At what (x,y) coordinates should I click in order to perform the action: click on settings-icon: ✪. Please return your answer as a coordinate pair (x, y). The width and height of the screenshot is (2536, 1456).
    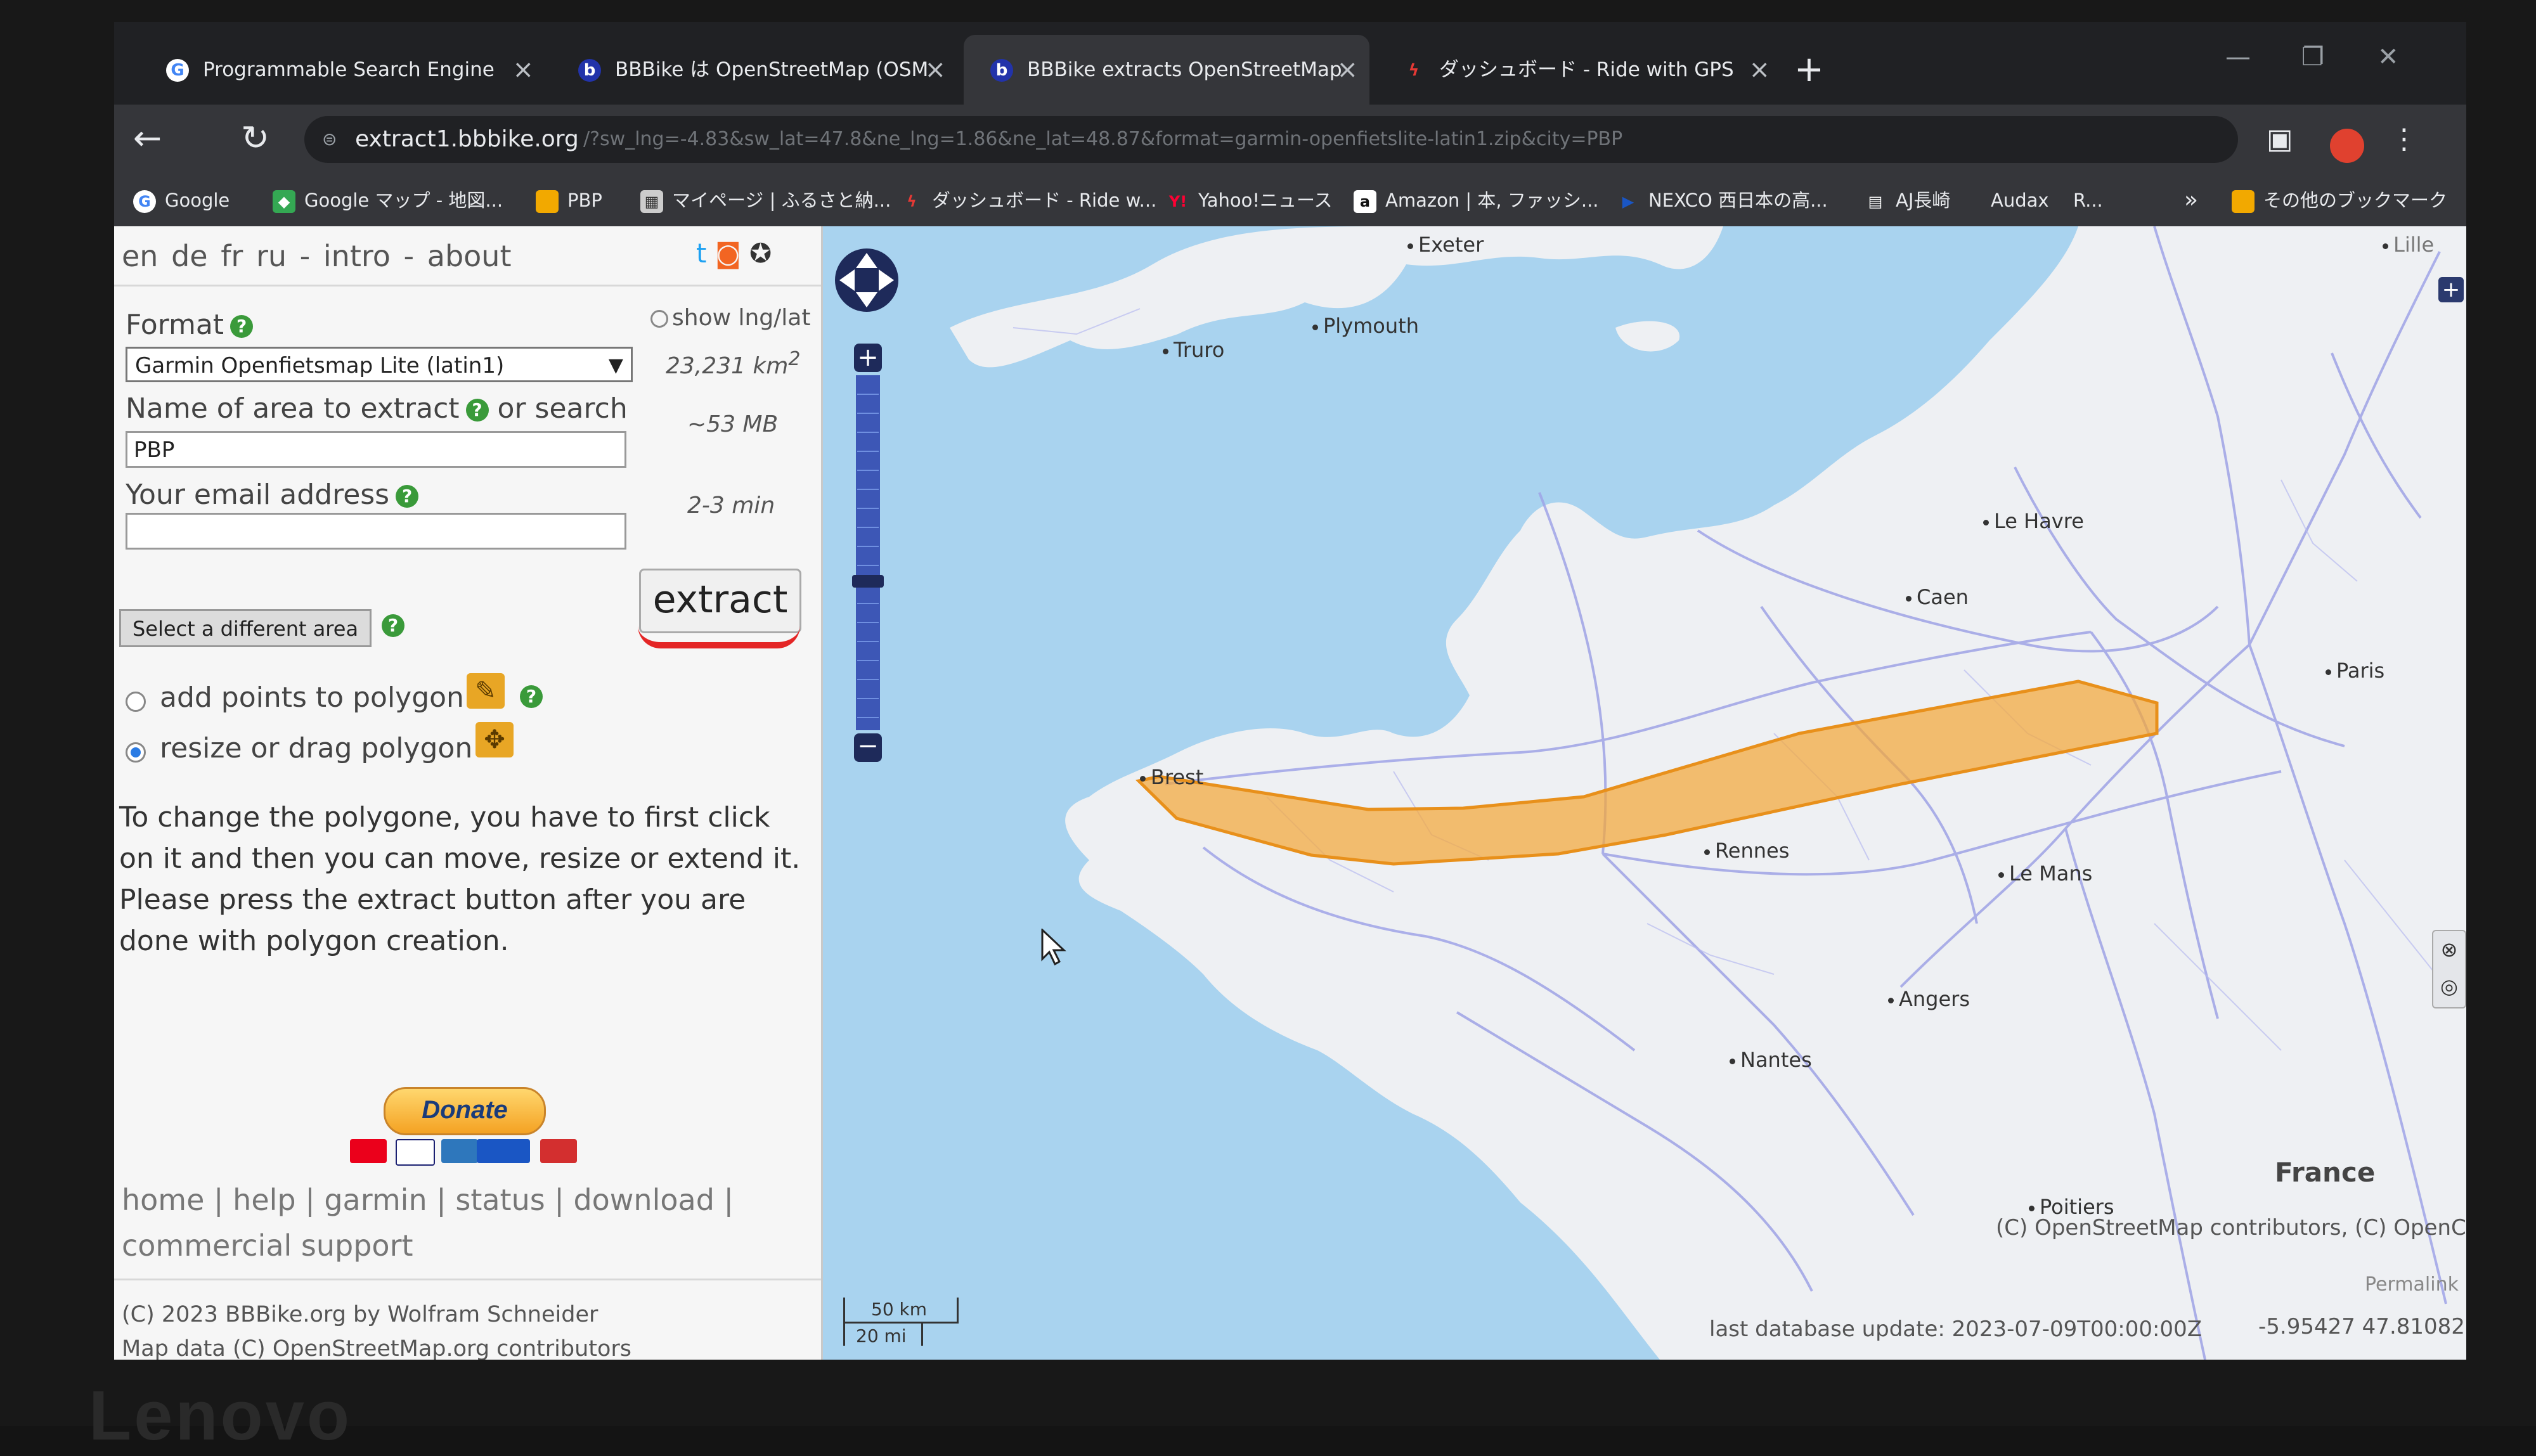
    Looking at the image, I should click on (760, 253).